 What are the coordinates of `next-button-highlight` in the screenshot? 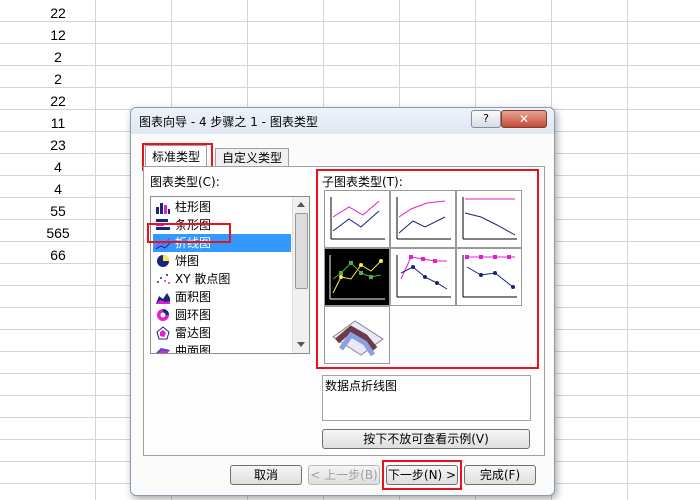 It's located at (422, 475).